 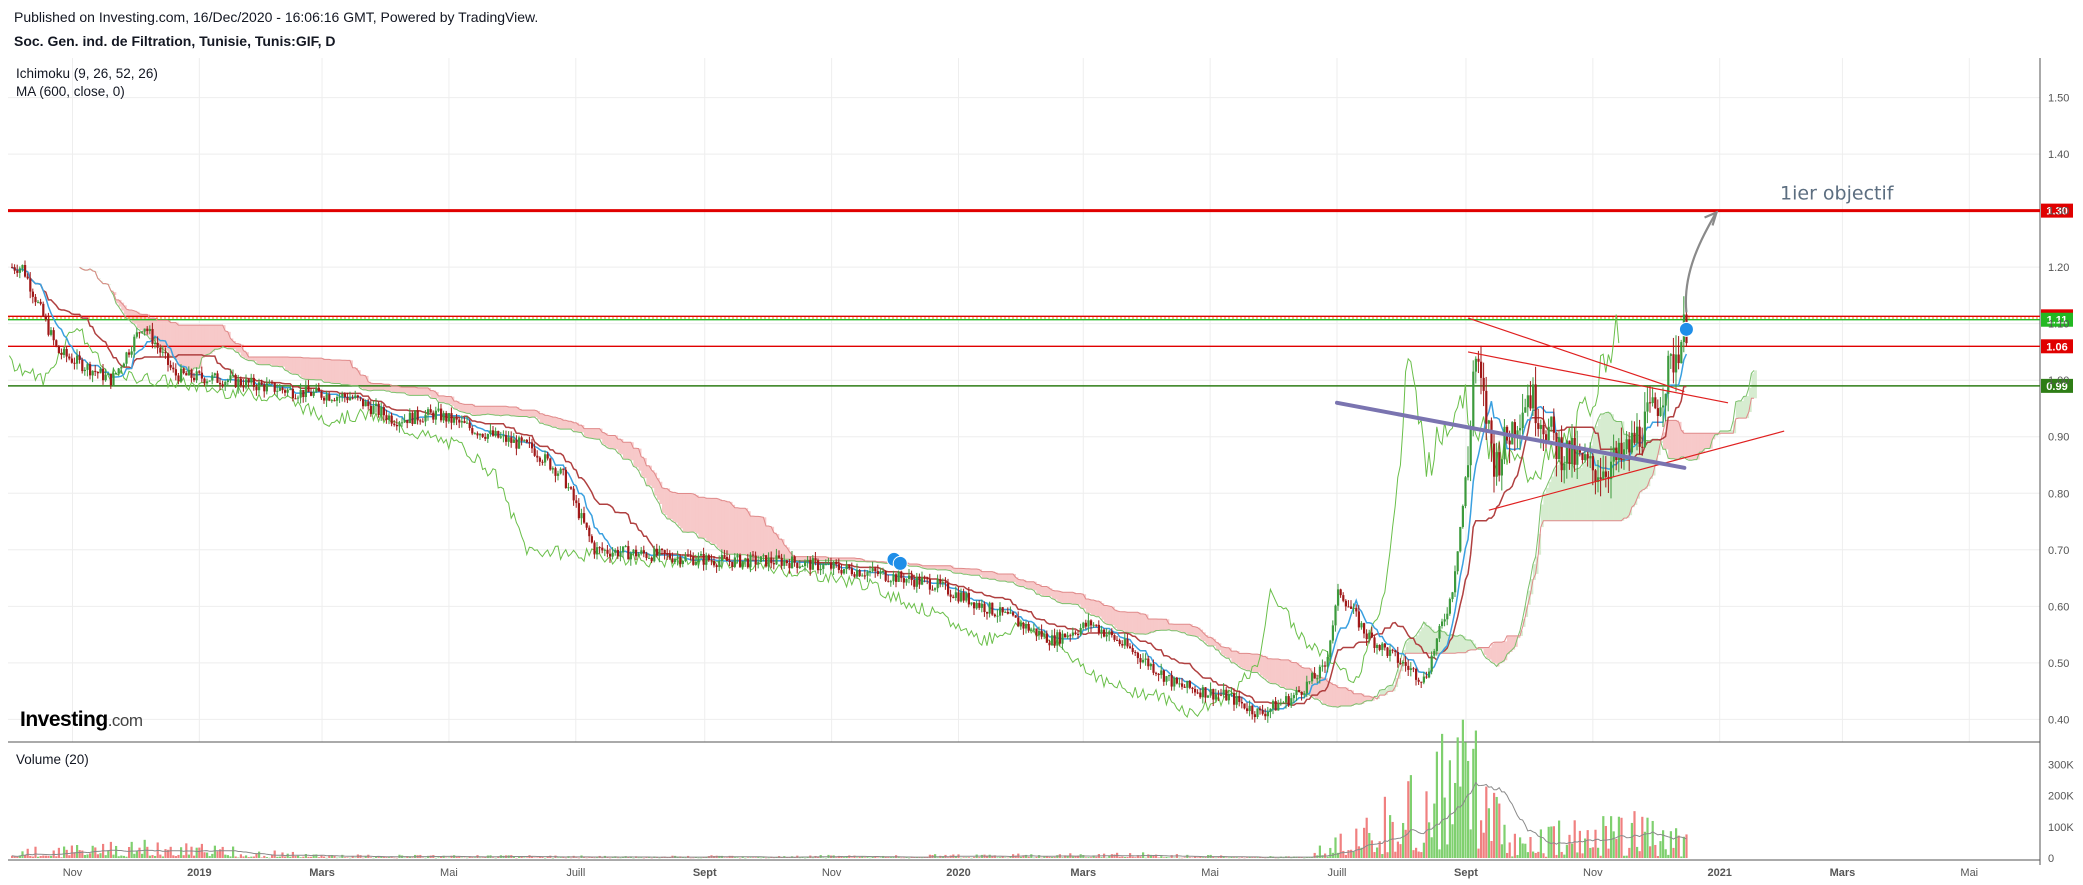 I want to click on volume-bars, so click(x=849, y=789).